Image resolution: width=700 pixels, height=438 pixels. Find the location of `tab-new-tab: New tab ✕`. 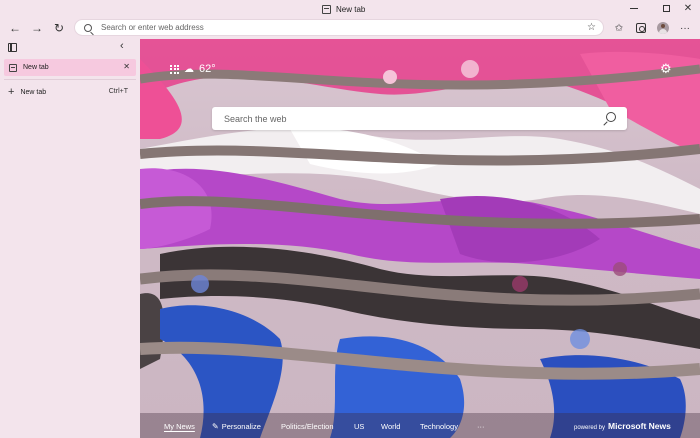

tab-new-tab: New tab ✕ is located at coordinates (70, 67).